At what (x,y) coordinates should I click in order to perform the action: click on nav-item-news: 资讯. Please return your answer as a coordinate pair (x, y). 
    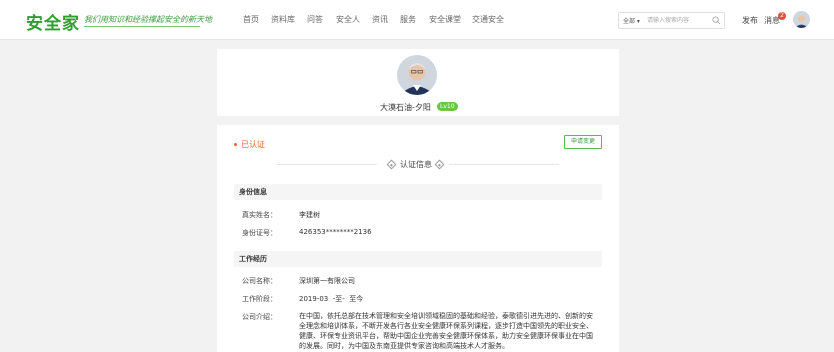
    Looking at the image, I should click on (380, 19).